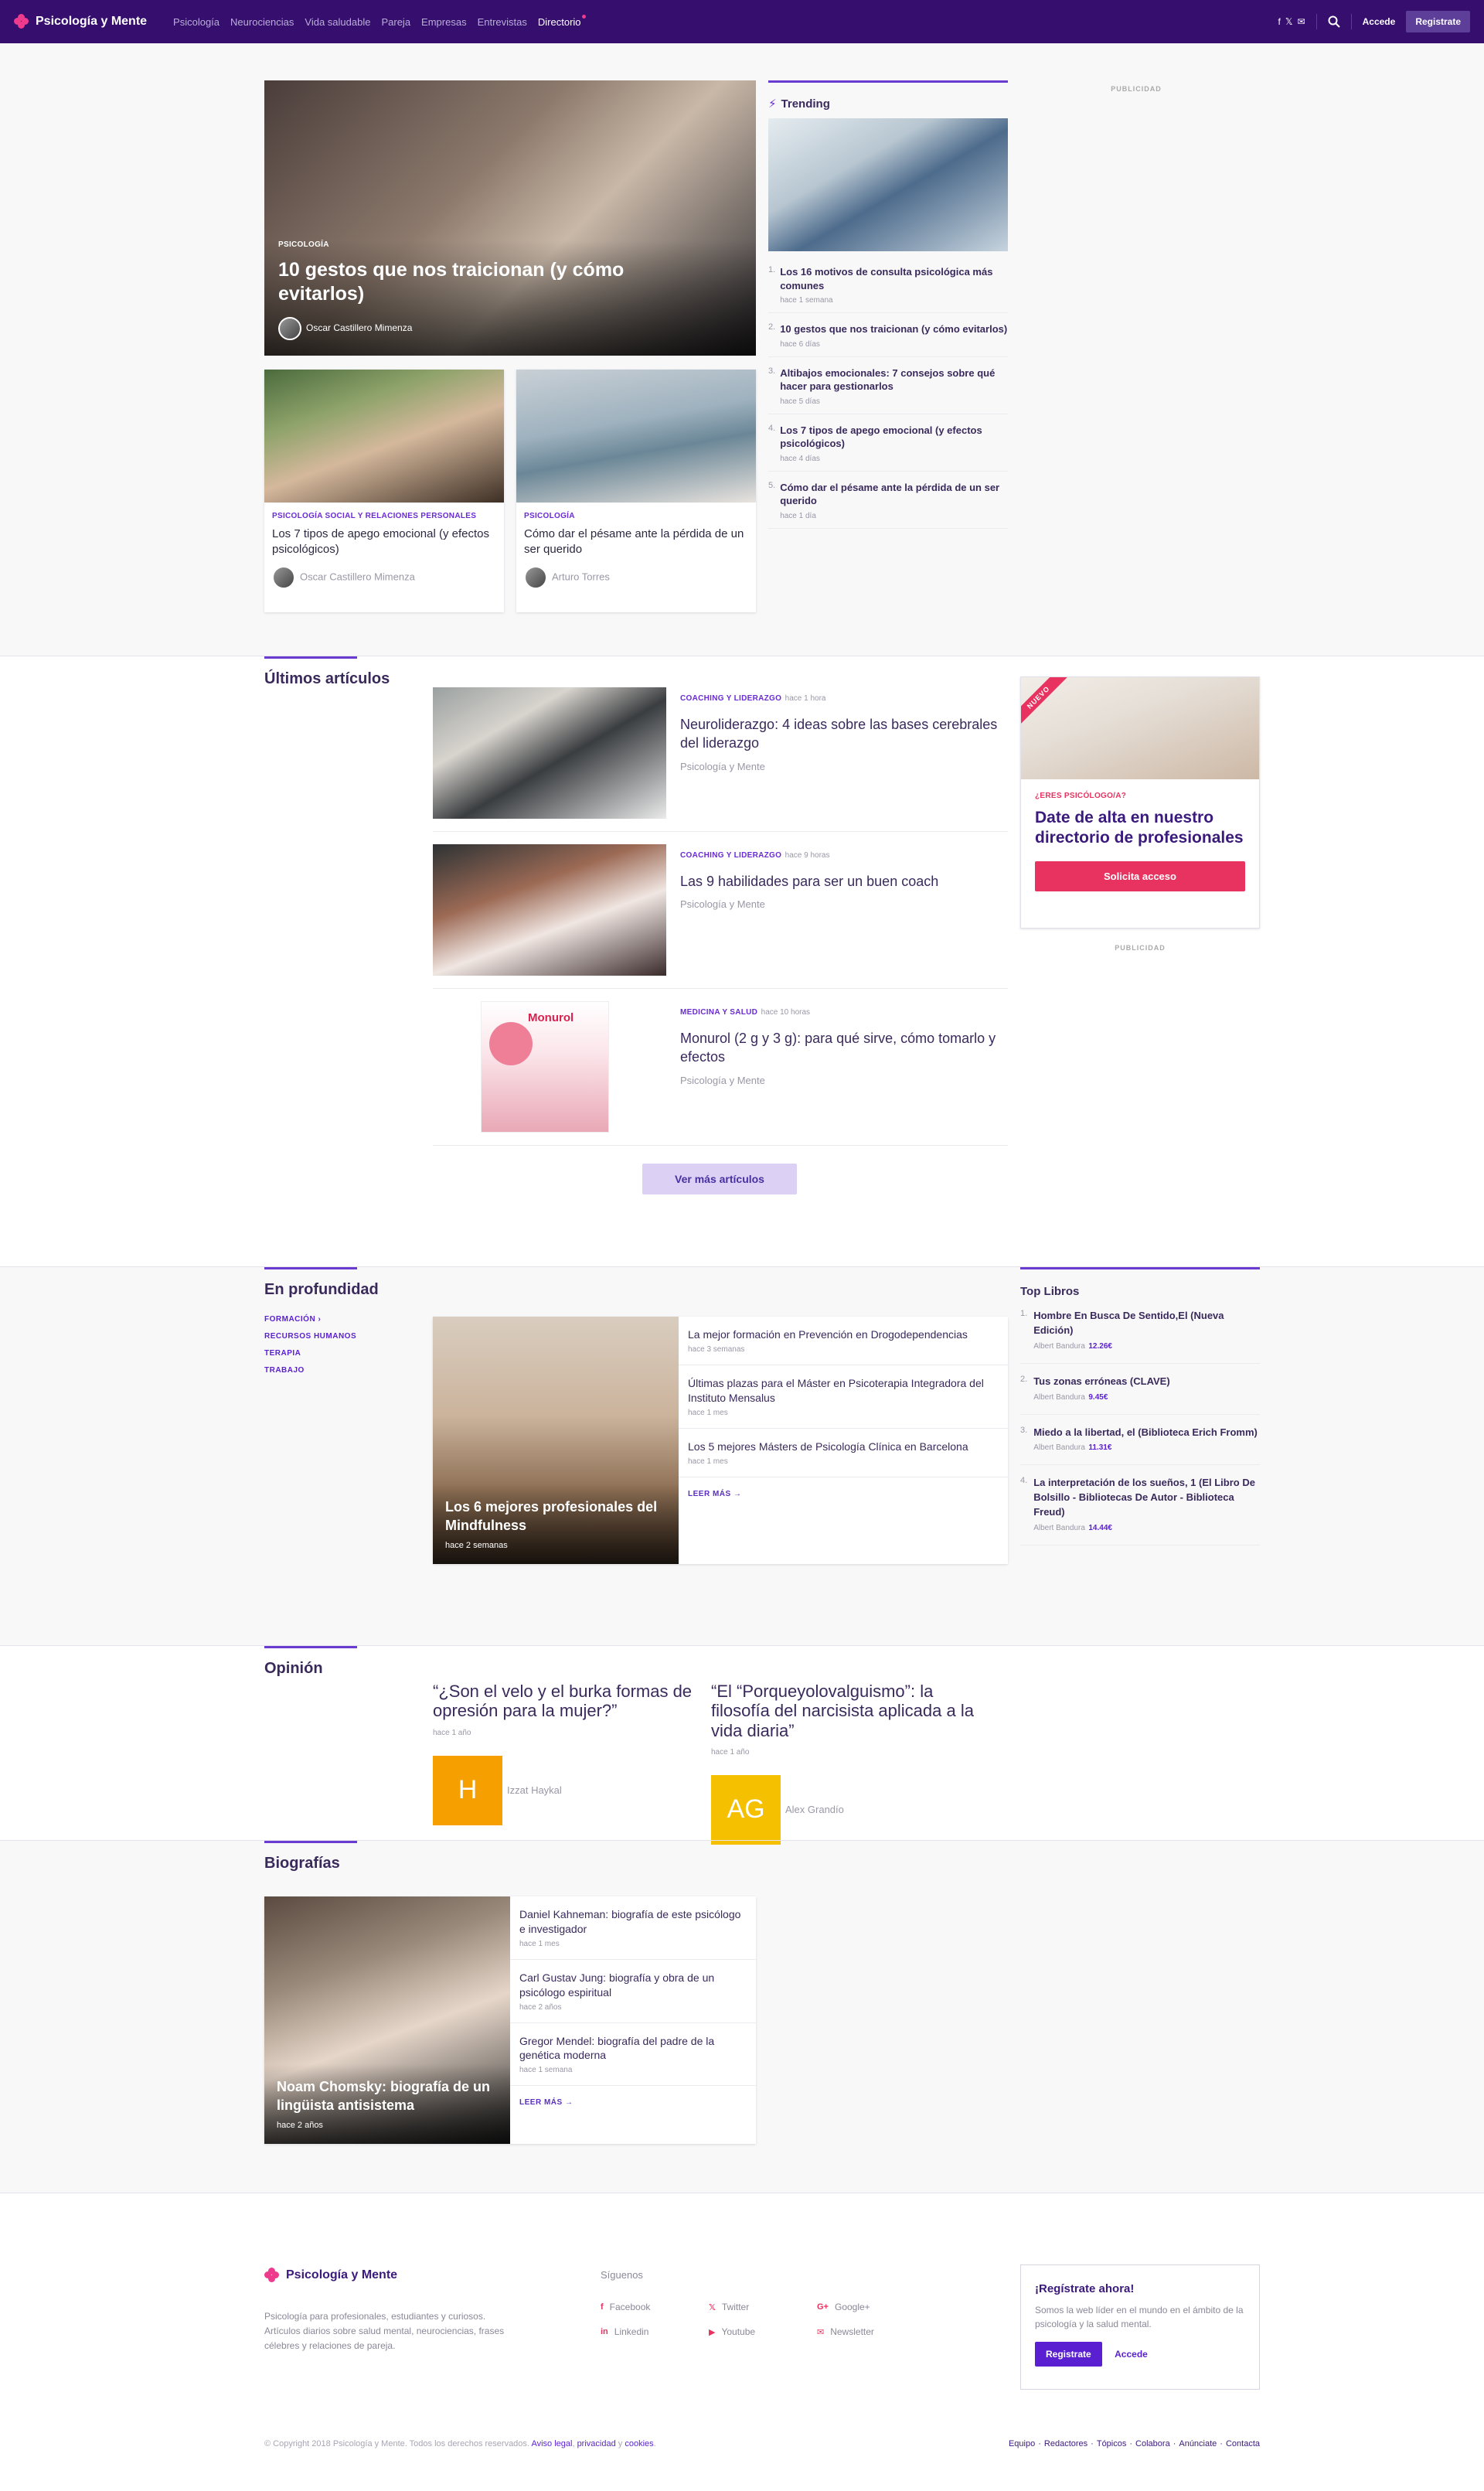  What do you see at coordinates (636, 437) in the screenshot?
I see `article-image` at bounding box center [636, 437].